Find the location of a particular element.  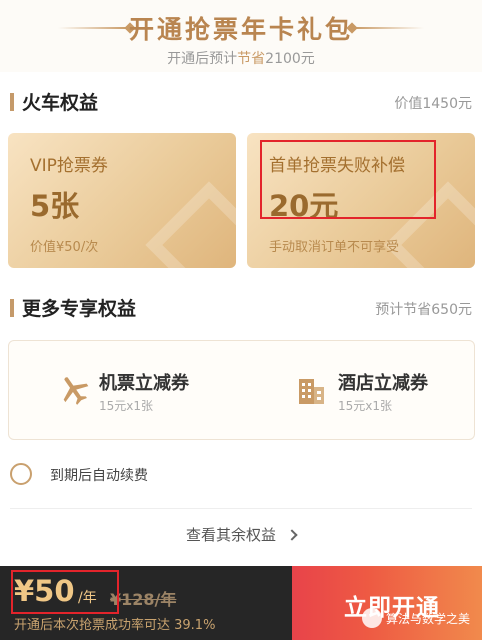

success-rate-note: 开通后本次抢票成功率可达 39.1% is located at coordinates (115, 625).